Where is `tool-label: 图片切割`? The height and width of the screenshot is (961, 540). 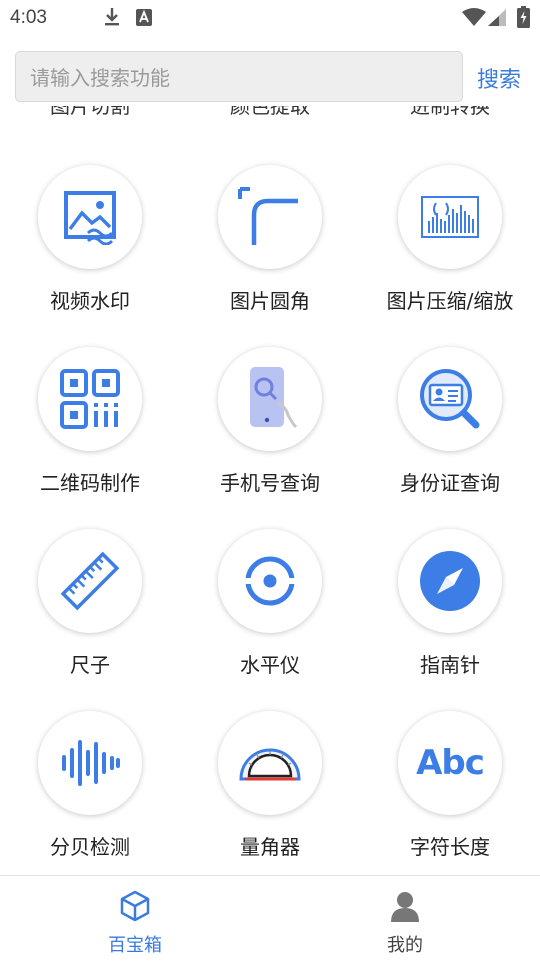 tool-label: 图片切割 is located at coordinates (90, 112).